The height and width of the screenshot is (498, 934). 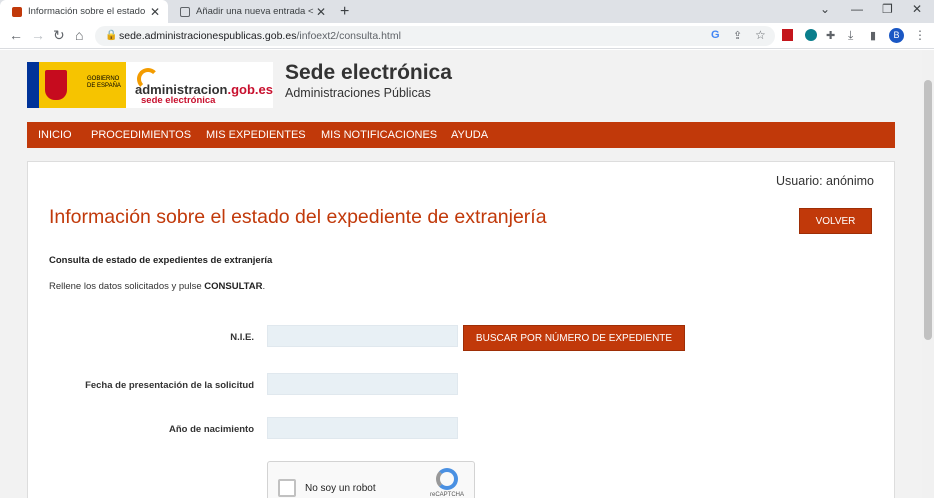 I want to click on site-subtitle: Administraciones Públicas, so click(x=358, y=93).